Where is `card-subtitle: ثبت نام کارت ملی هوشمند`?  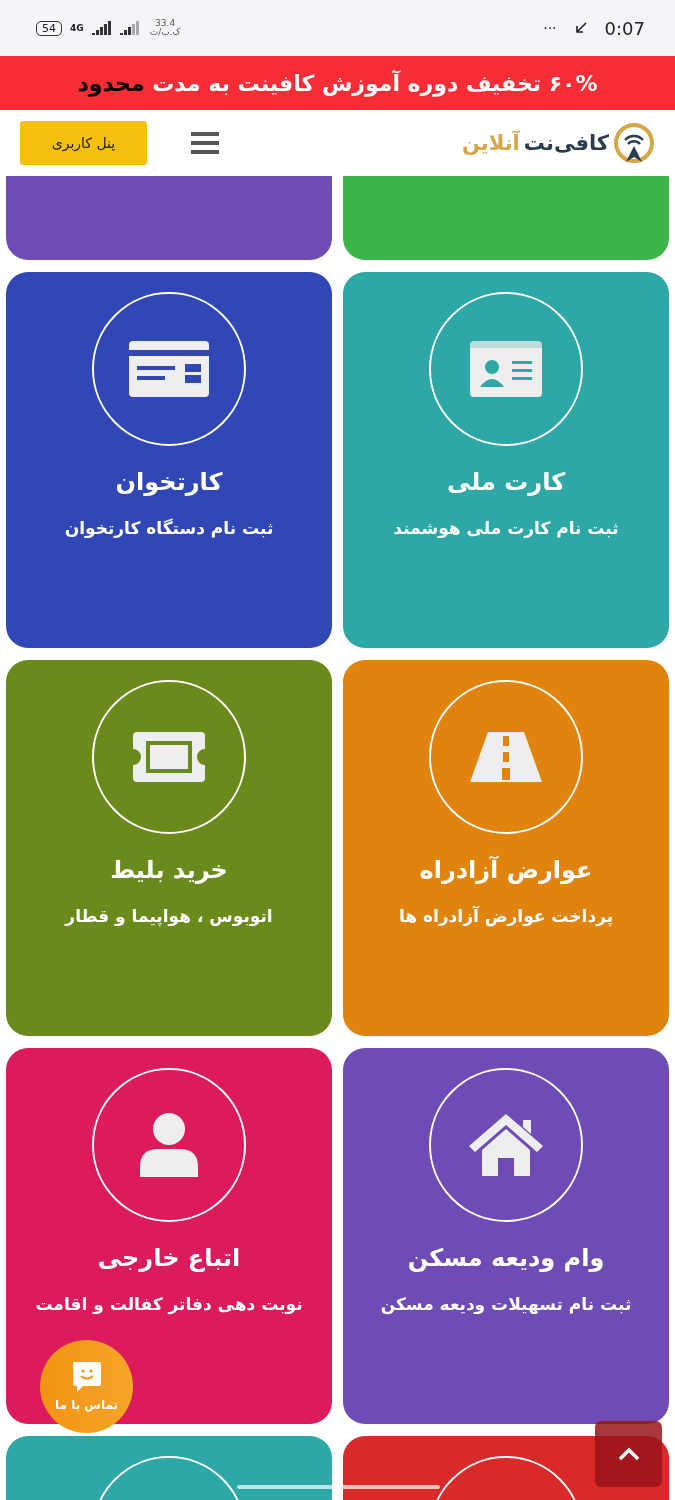
card-subtitle: ثبت نام کارت ملی هوشمند is located at coordinates (506, 528).